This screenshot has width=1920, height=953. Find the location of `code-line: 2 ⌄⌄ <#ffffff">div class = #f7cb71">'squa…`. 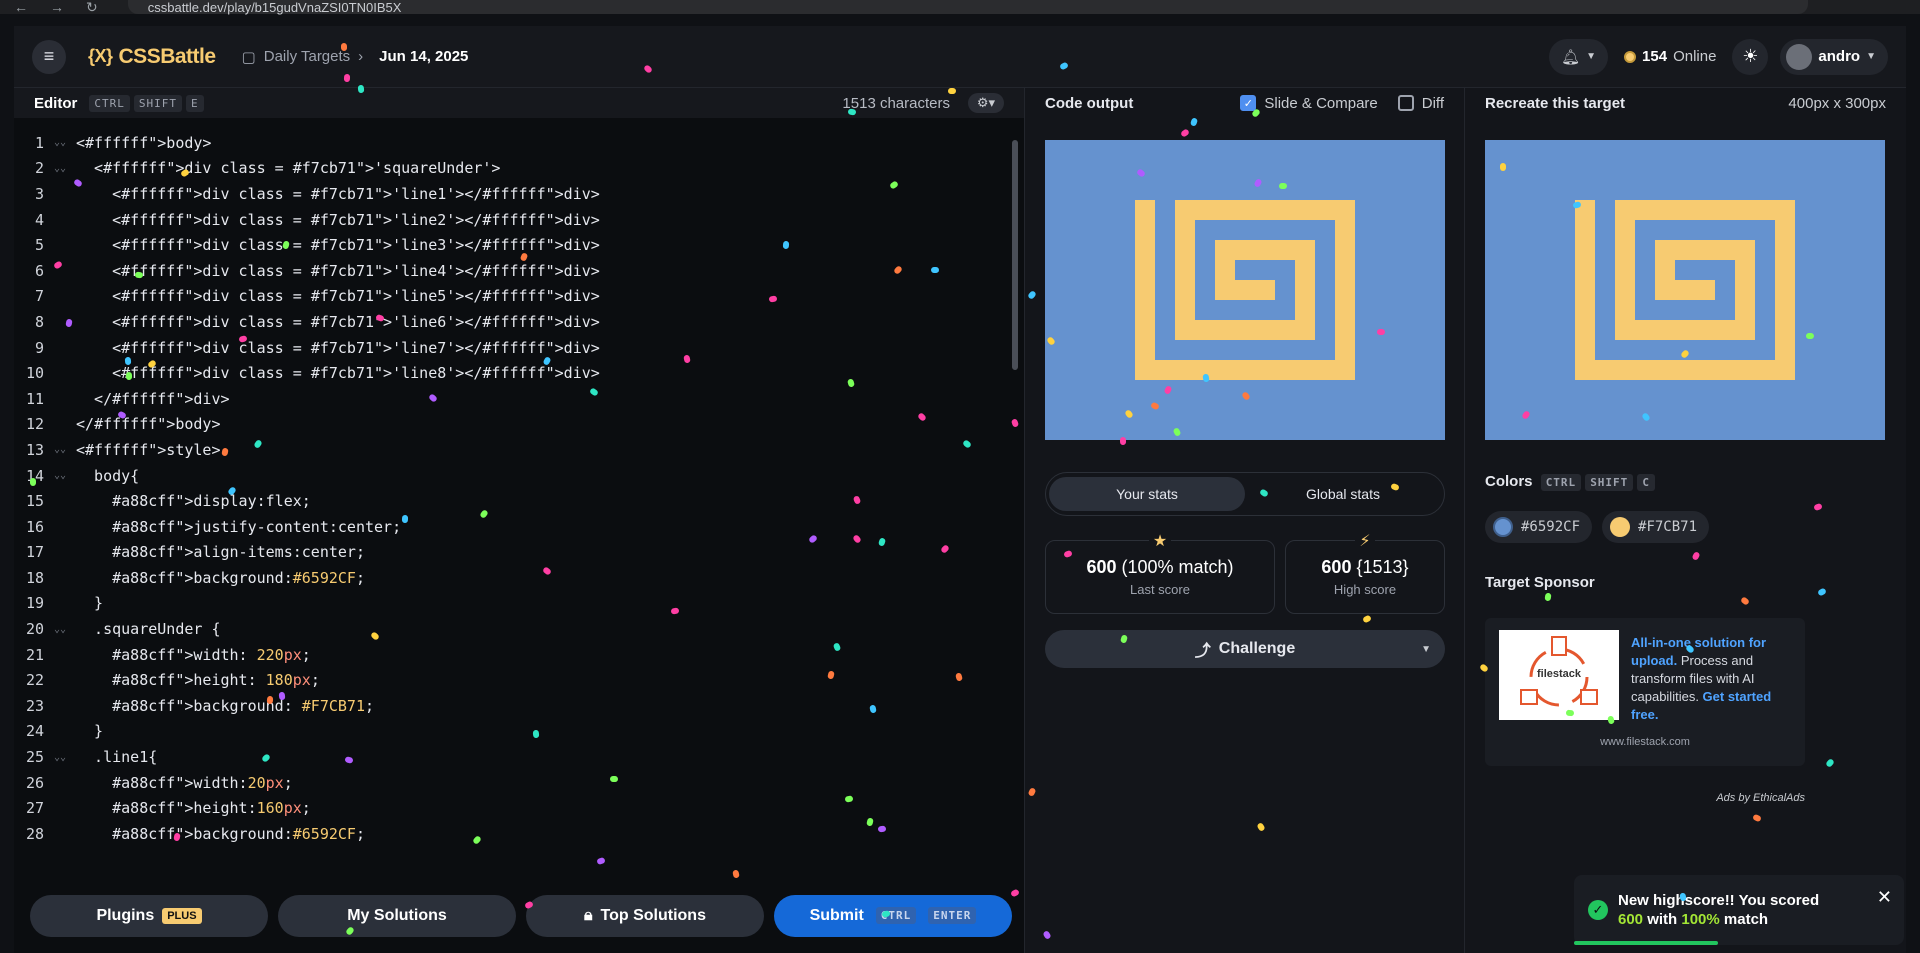

code-line: 2 ⌄⌄ <#ffffff">div class = #f7cb71">'squa… is located at coordinates (512, 169).